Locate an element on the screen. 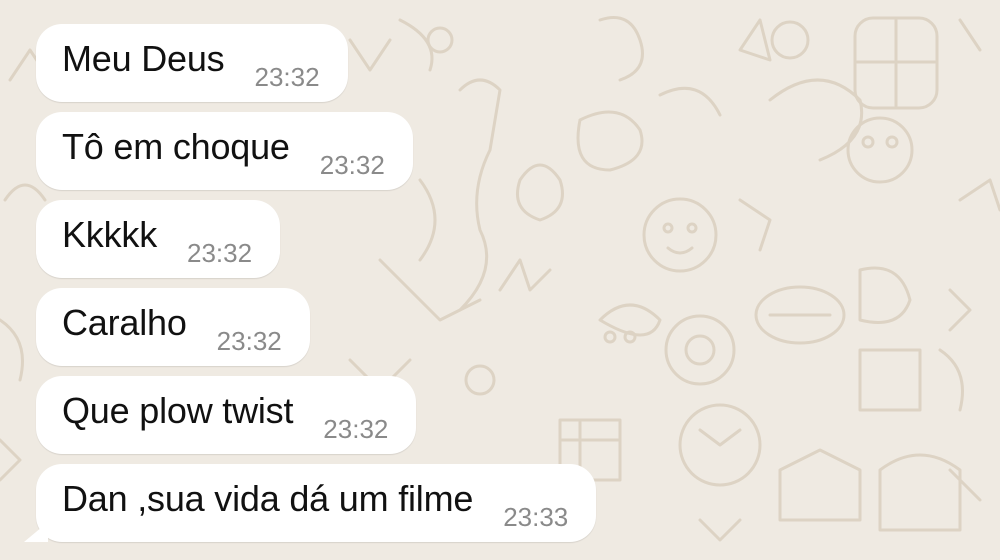 The height and width of the screenshot is (560, 1000). message-text: Tô em choque is located at coordinates (176, 146).